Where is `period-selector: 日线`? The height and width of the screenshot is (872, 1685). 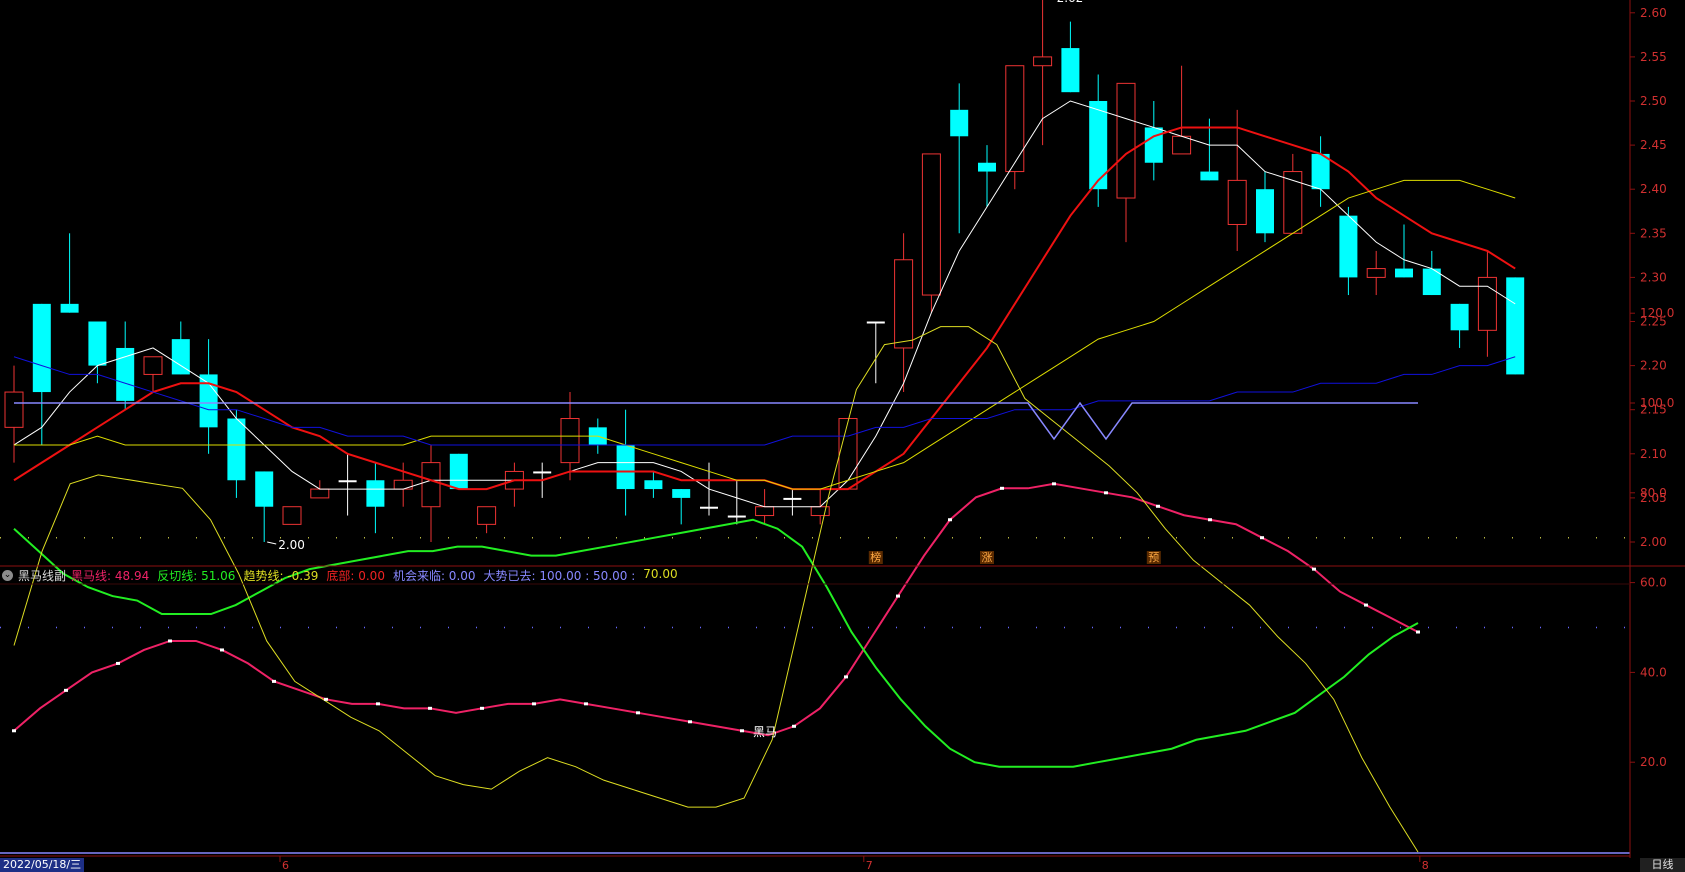 period-selector: 日线 is located at coordinates (1662, 865).